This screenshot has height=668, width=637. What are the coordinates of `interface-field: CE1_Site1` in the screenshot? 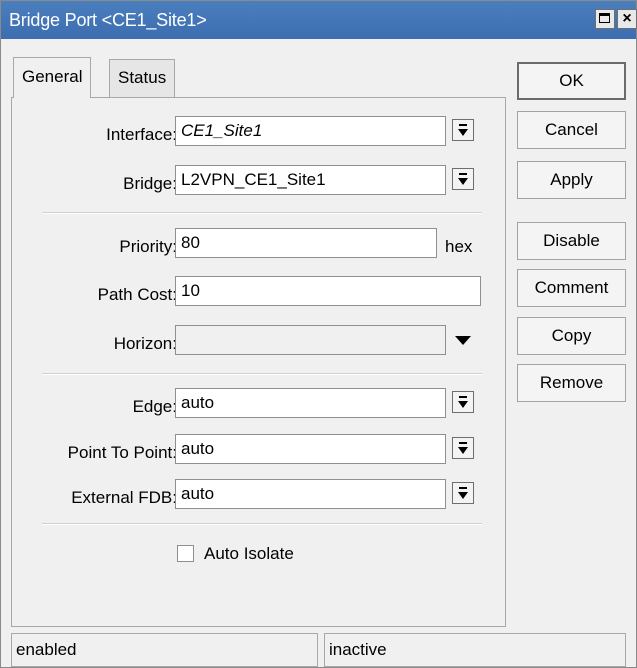 It's located at (310, 131).